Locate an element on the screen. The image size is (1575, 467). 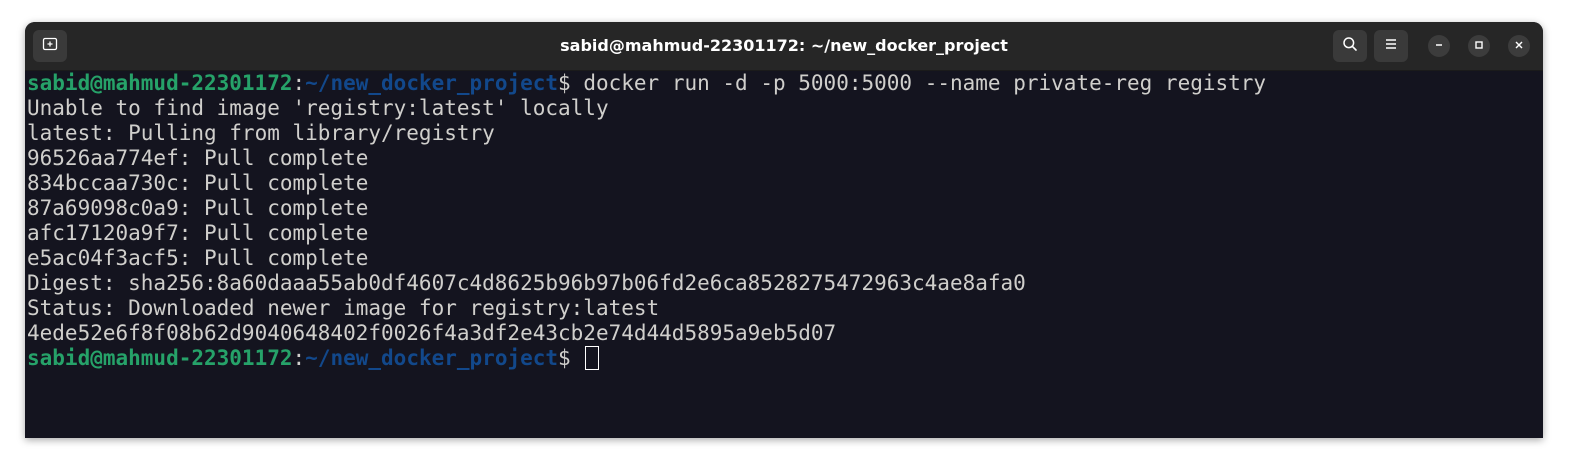
search-button is located at coordinates (1350, 46).